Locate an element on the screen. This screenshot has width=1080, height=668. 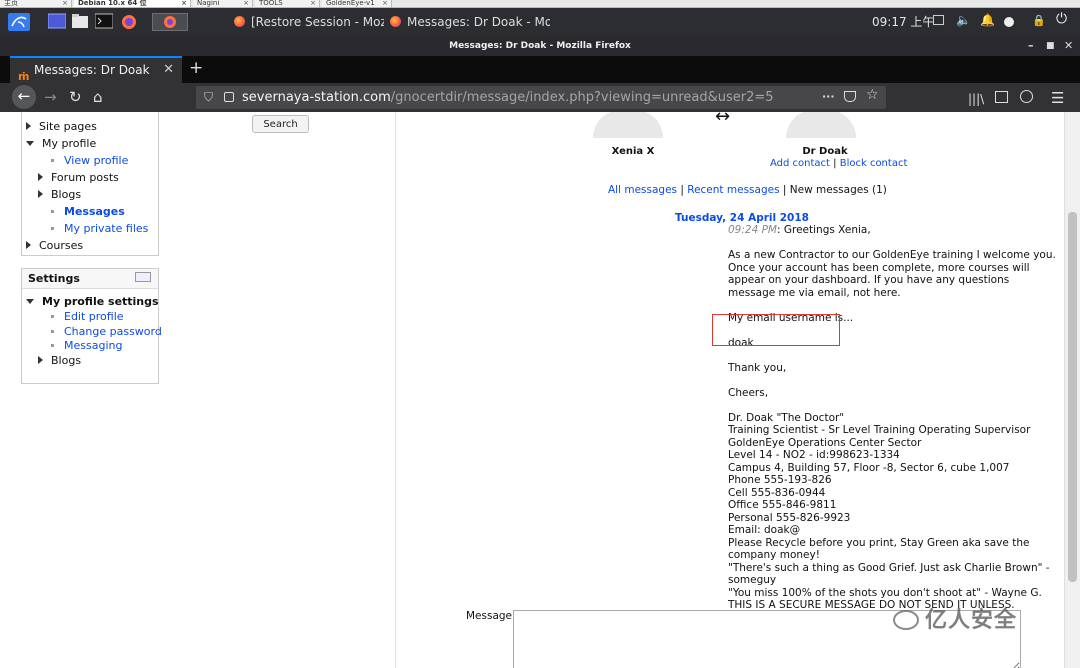
user1-name: Xenia X is located at coordinates (633, 151).